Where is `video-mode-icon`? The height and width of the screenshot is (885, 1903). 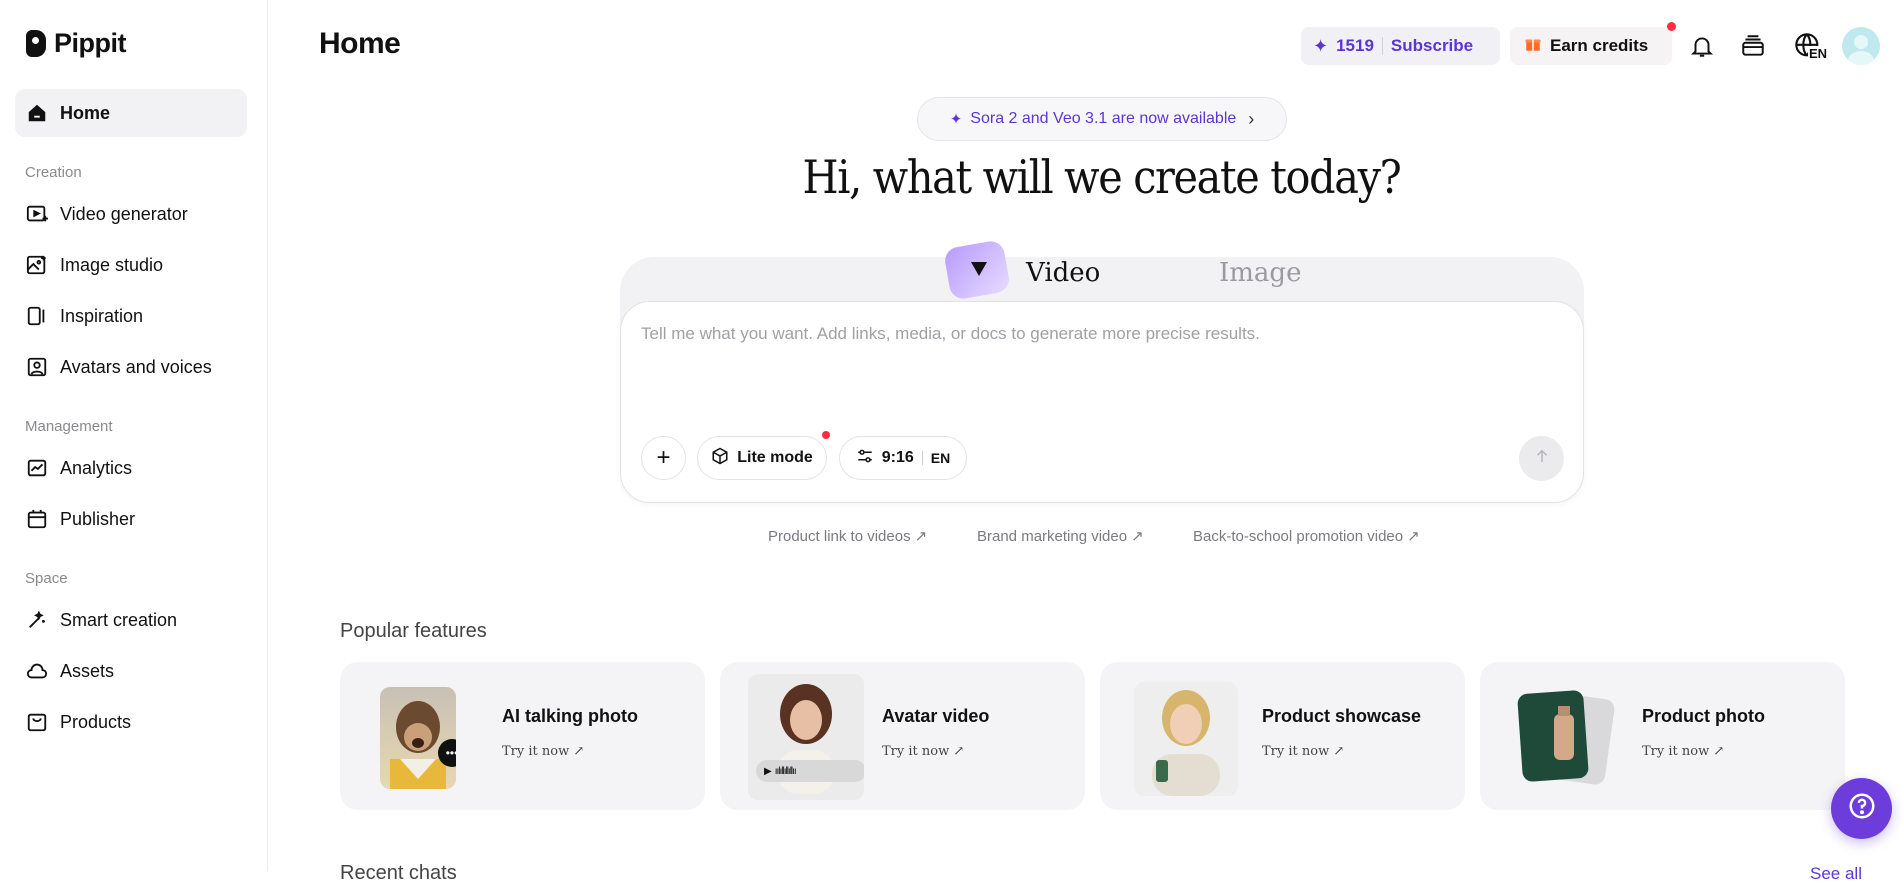 video-mode-icon is located at coordinates (977, 267).